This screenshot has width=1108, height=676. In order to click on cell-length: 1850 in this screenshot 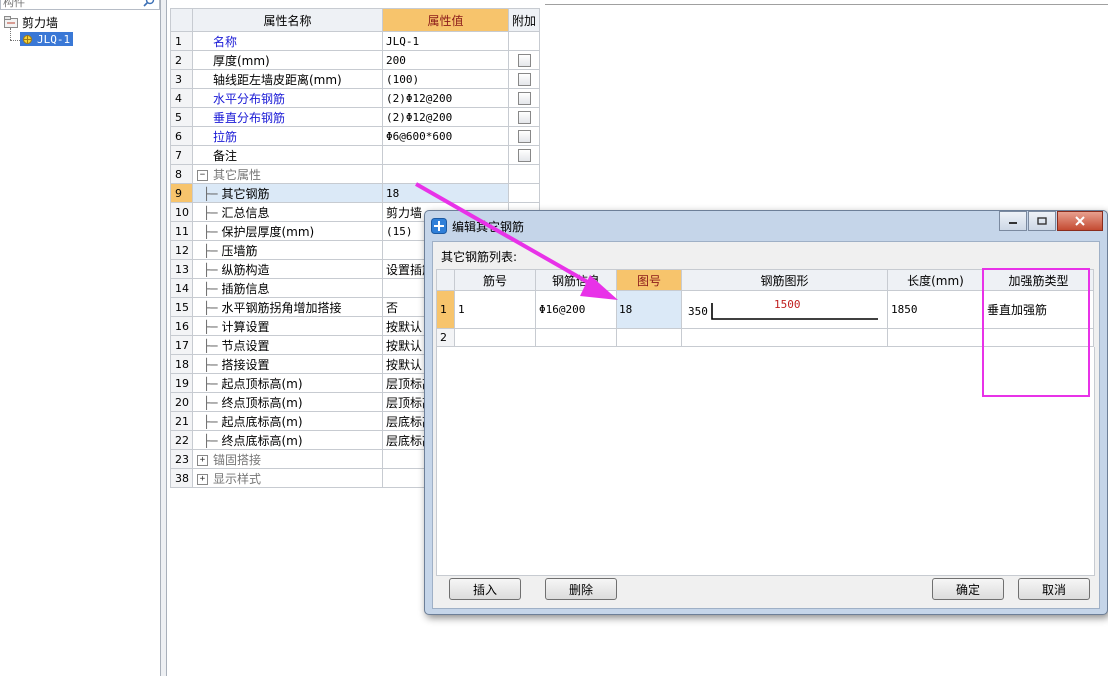, I will do `click(935, 309)`.